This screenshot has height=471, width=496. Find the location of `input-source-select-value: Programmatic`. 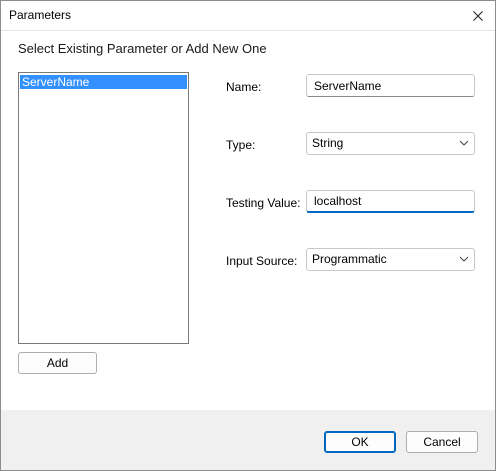

input-source-select-value: Programmatic is located at coordinates (349, 259).